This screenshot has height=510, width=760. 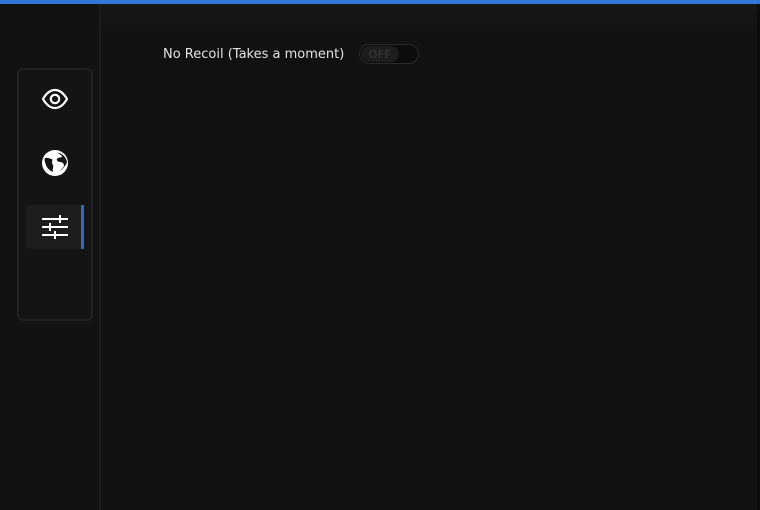 What do you see at coordinates (82, 227) in the screenshot?
I see `active-indicator` at bounding box center [82, 227].